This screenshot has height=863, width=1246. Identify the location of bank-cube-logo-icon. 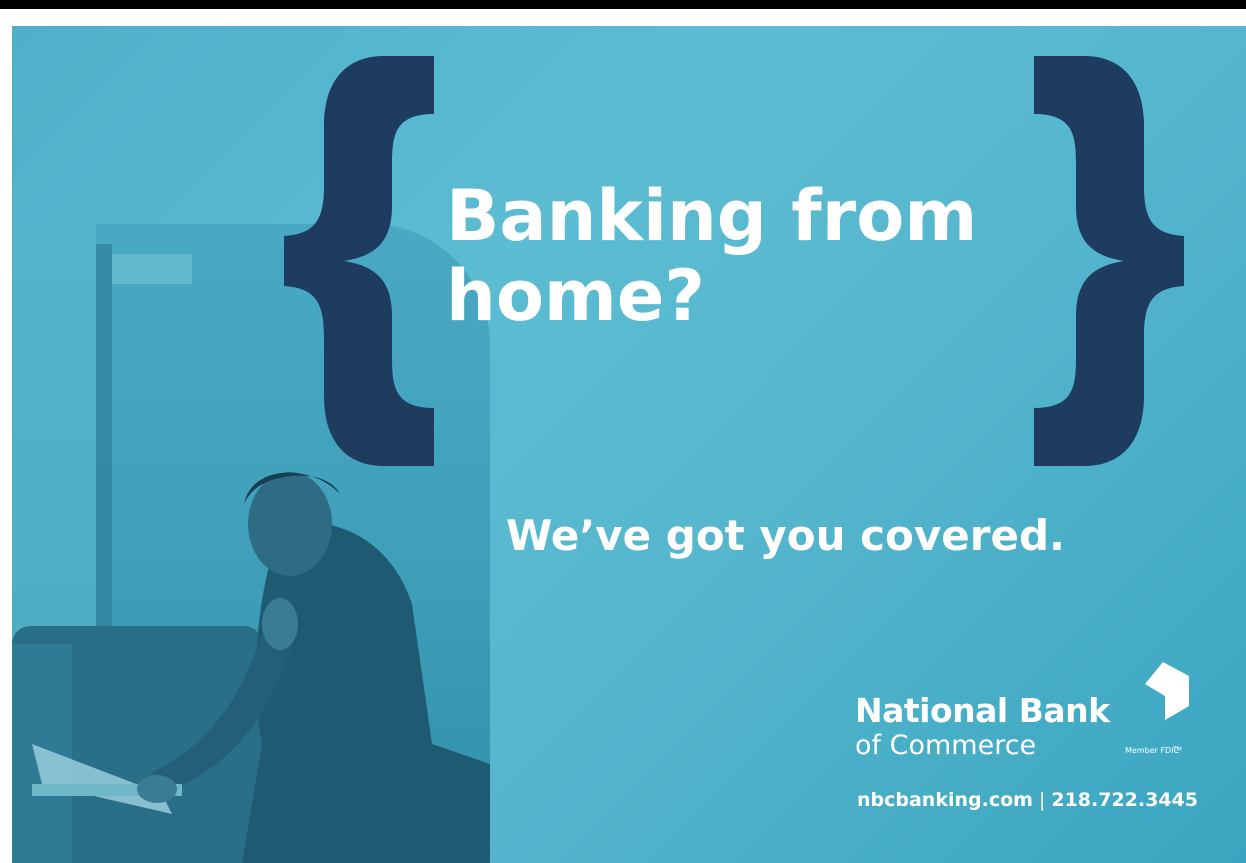
(1167, 691).